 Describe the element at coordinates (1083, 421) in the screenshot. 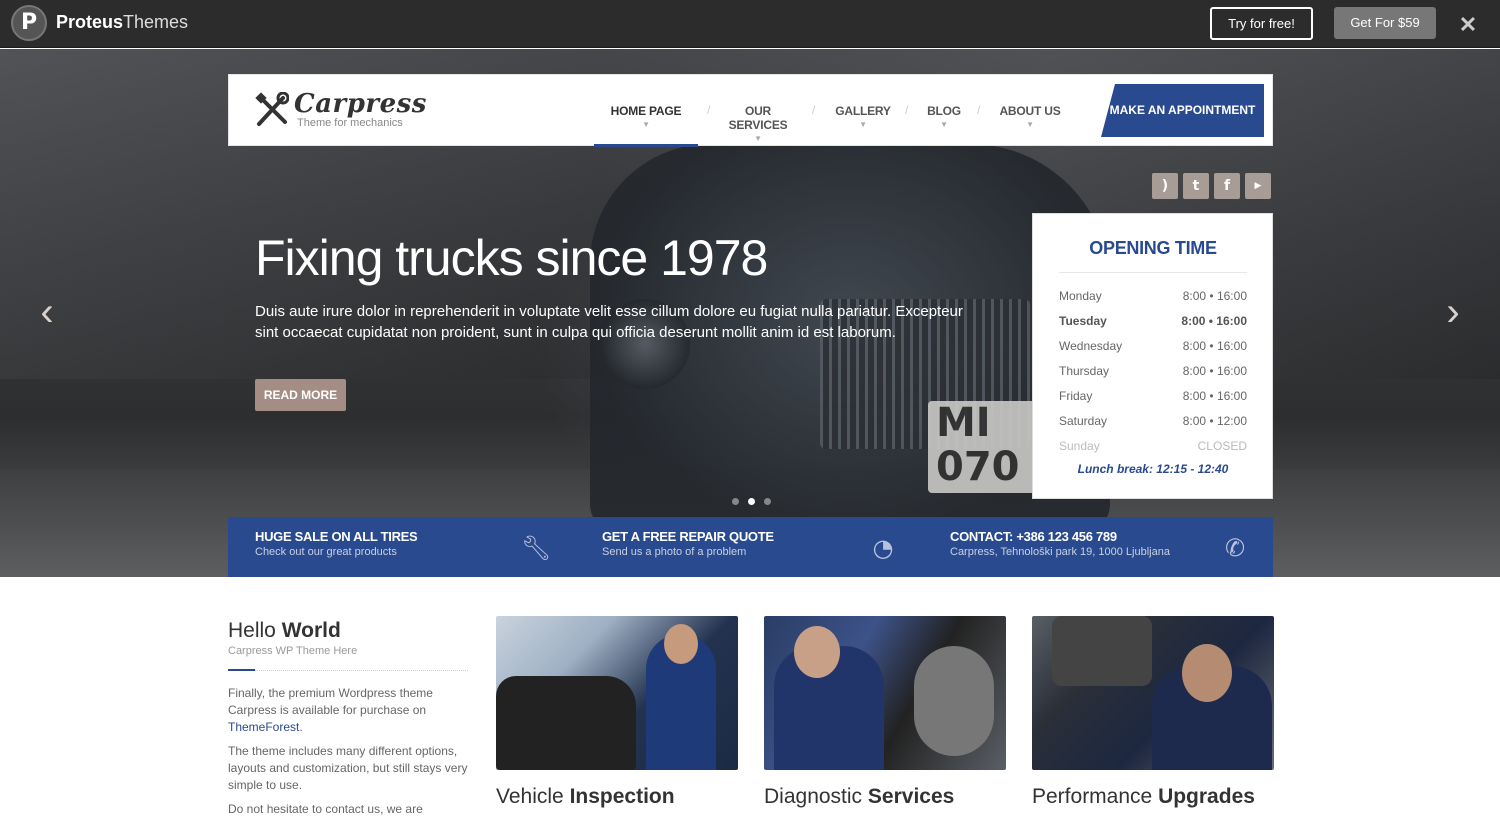

I see `opening-day: Saturday` at that location.